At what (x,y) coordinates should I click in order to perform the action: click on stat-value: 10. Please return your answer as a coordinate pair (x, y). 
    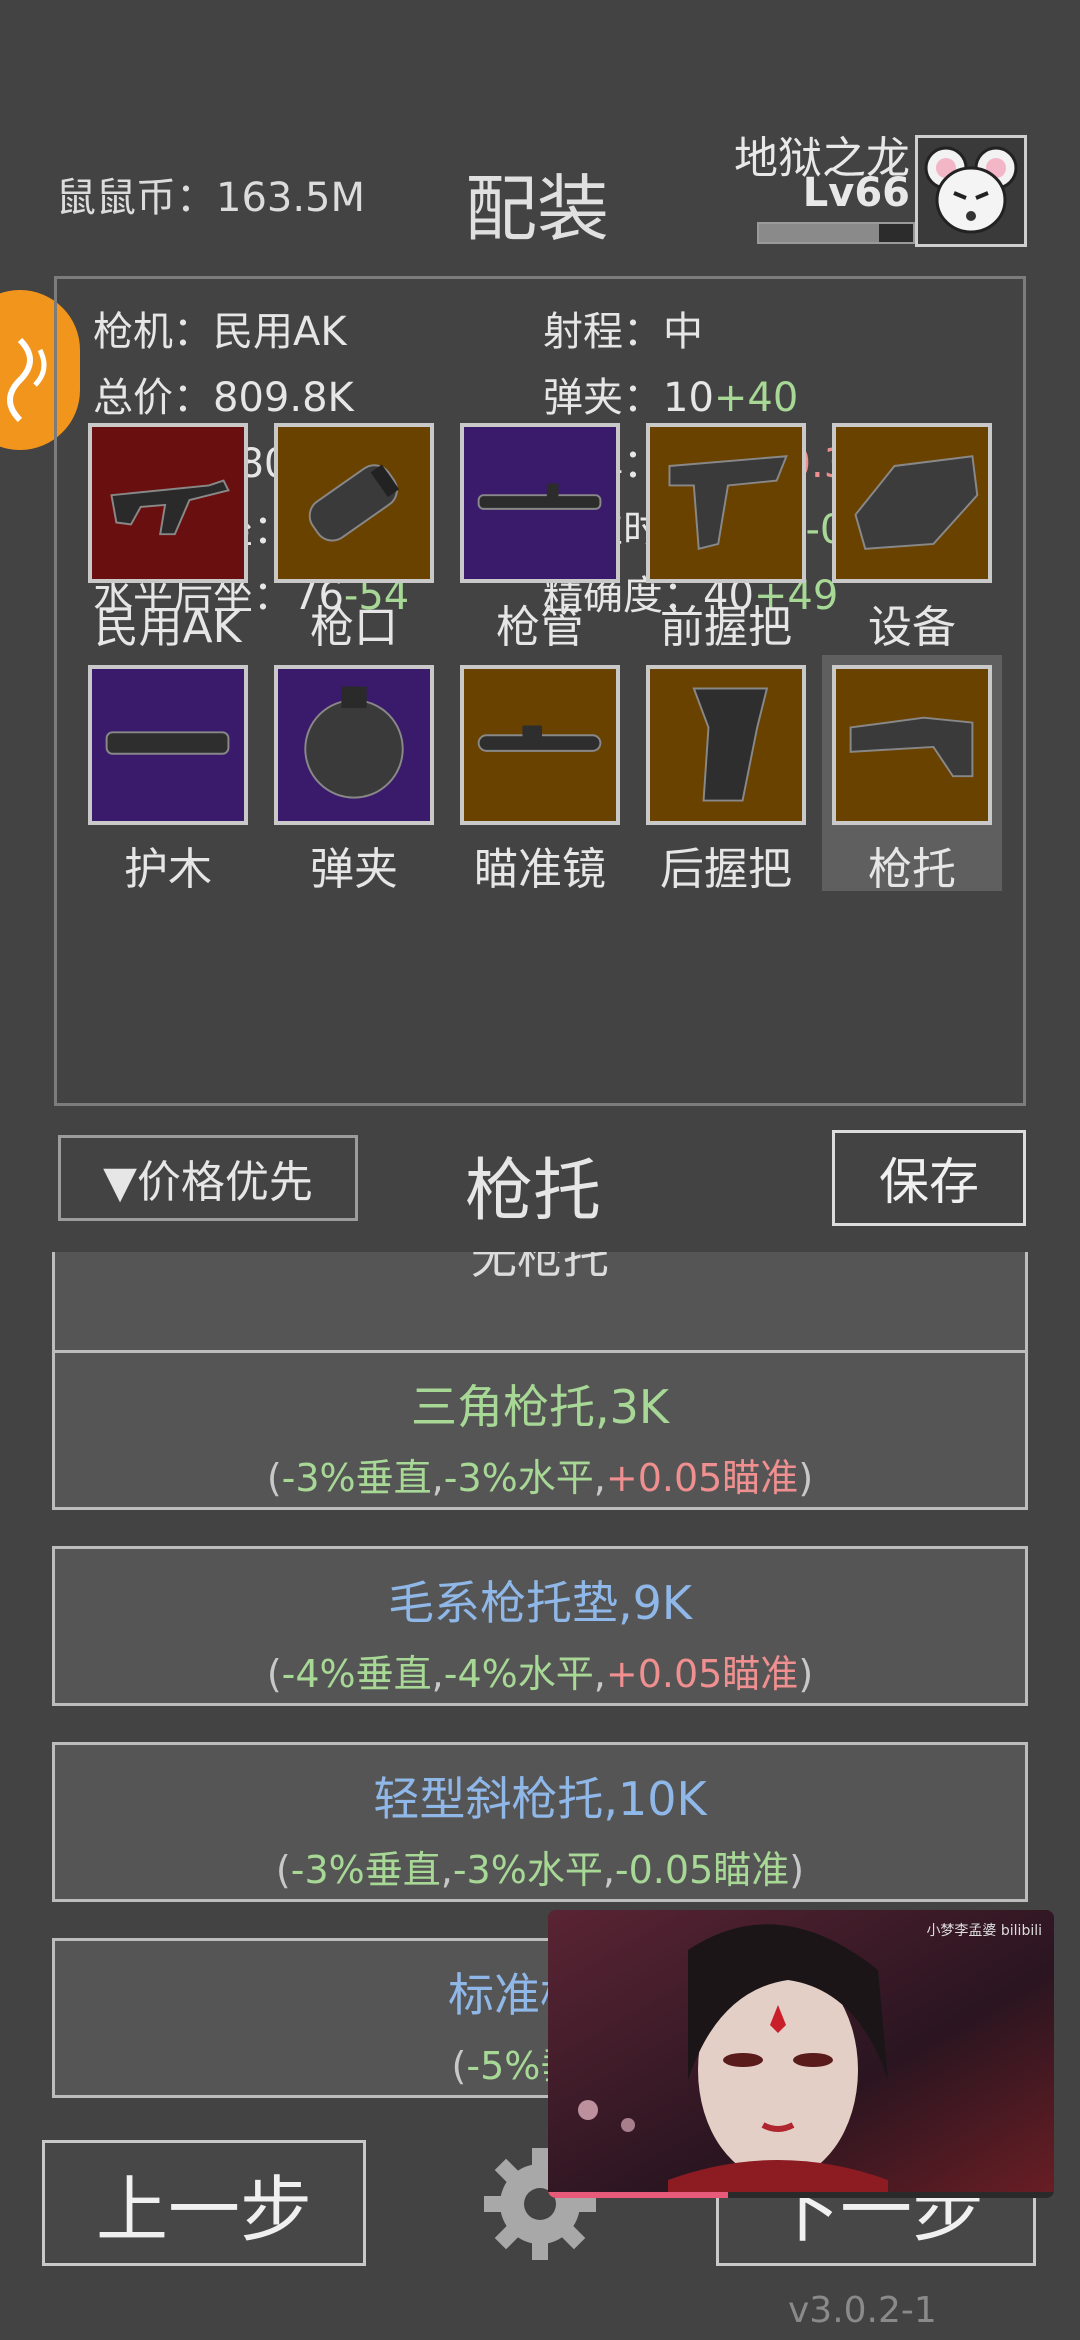
    Looking at the image, I should click on (688, 398).